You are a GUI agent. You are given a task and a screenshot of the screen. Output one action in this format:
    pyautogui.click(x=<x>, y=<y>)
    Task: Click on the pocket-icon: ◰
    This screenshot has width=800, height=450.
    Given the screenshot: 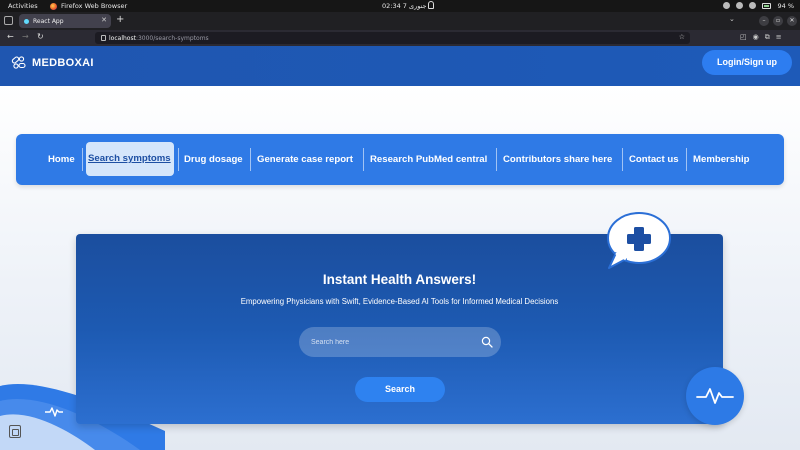 What is the action you would take?
    pyautogui.click(x=743, y=37)
    